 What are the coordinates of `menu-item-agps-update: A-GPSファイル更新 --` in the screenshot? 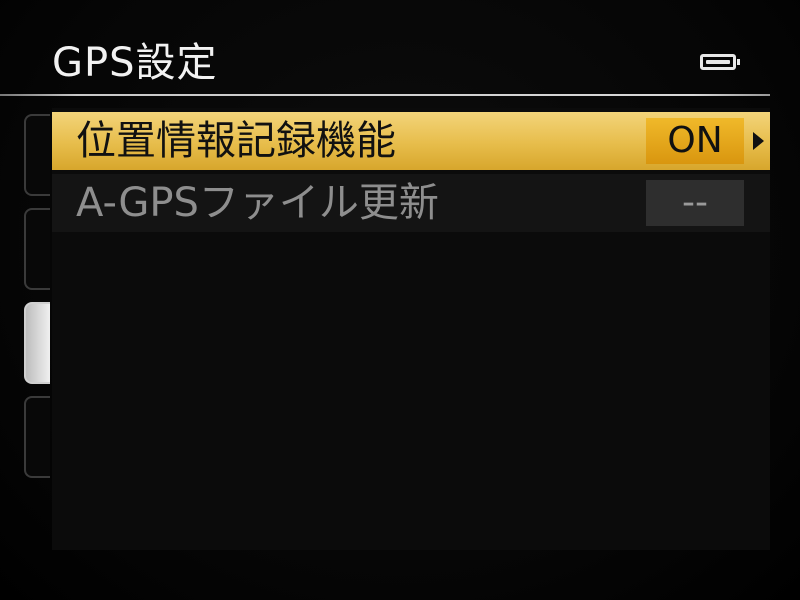 It's located at (411, 203).